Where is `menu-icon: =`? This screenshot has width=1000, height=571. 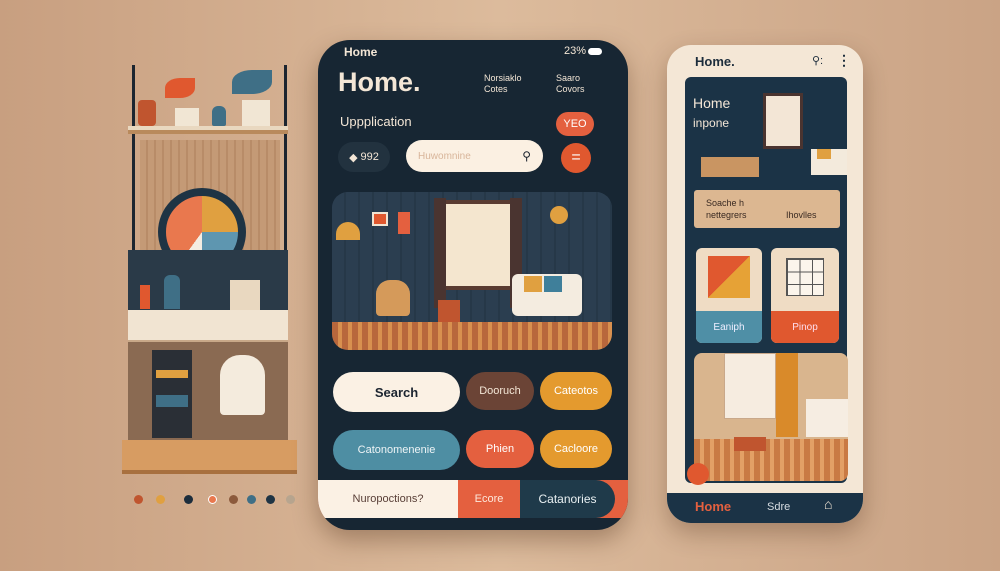 menu-icon: = is located at coordinates (576, 157).